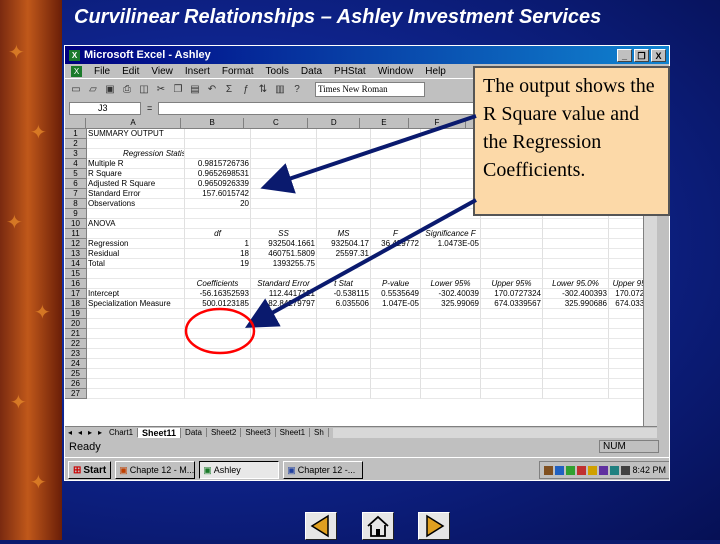 This screenshot has width=720, height=544. What do you see at coordinates (76, 234) in the screenshot?
I see `row-header: 11` at bounding box center [76, 234].